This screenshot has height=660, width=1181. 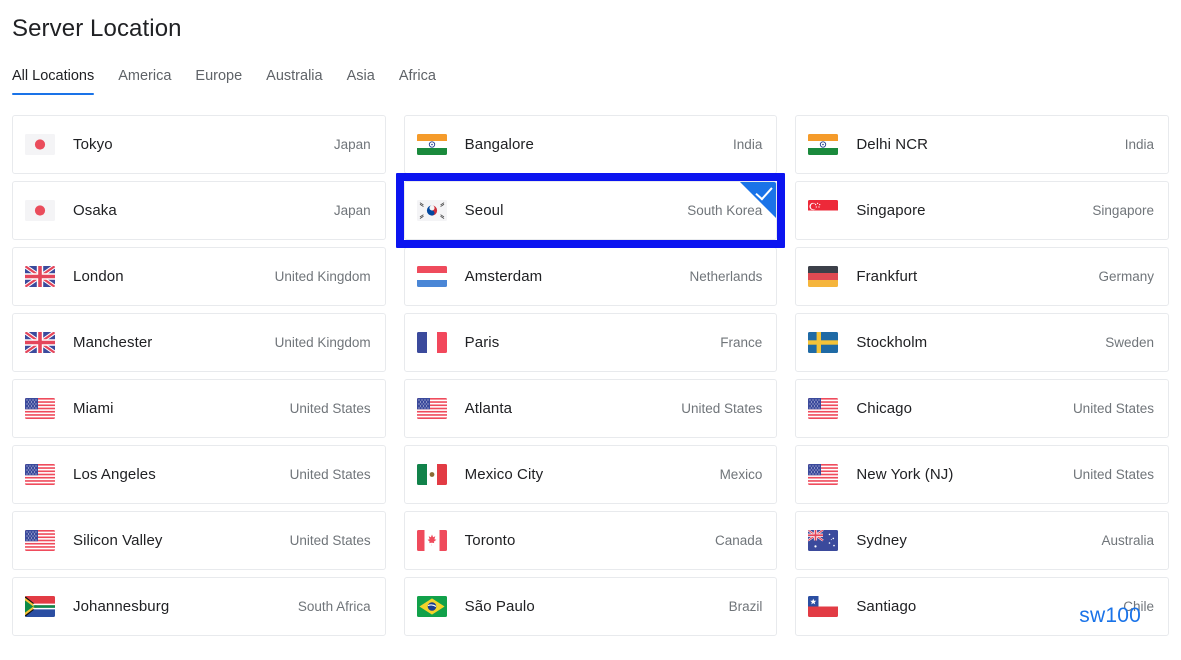 I want to click on location-country-label: Germany, so click(x=1126, y=276).